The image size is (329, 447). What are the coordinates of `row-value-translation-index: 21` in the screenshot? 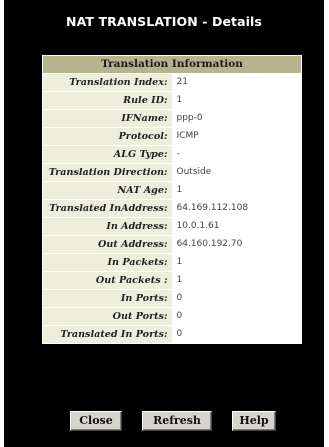 It's located at (236, 82).